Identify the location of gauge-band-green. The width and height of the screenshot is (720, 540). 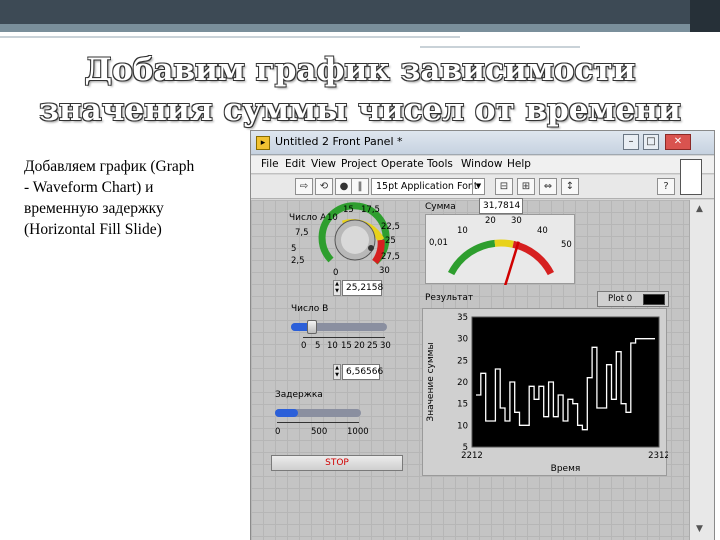
(471, 257).